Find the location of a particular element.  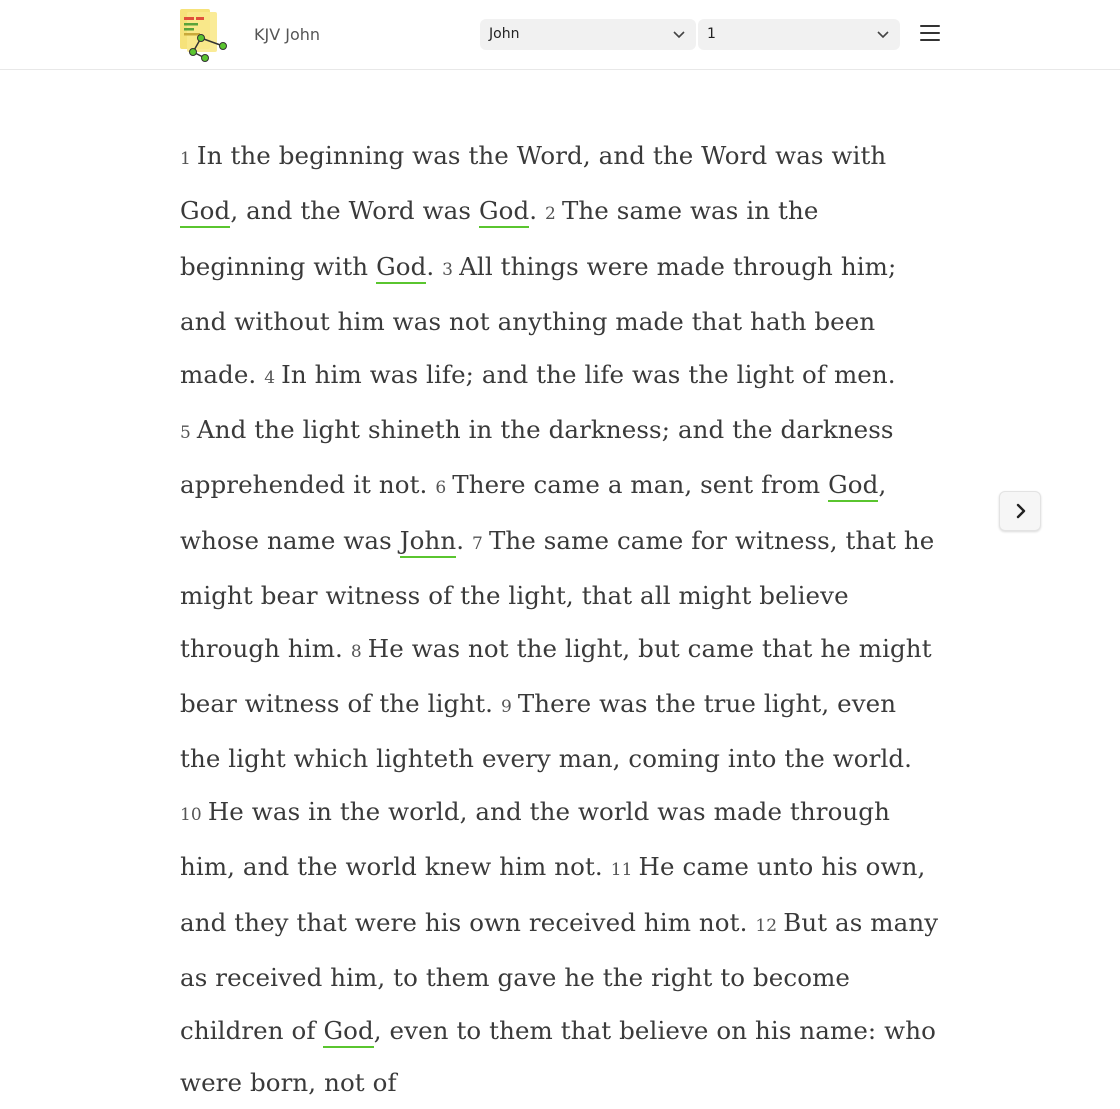

book-select: John is located at coordinates (588, 34).